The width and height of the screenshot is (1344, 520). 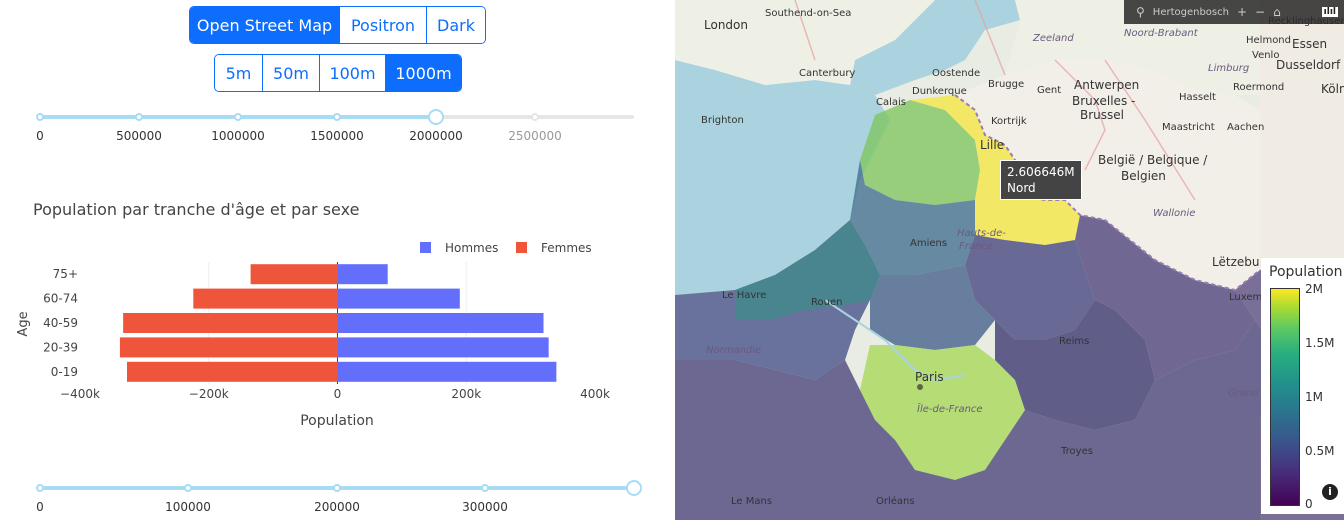 What do you see at coordinates (521, 247) in the screenshot?
I see `legend-swatch-femmes` at bounding box center [521, 247].